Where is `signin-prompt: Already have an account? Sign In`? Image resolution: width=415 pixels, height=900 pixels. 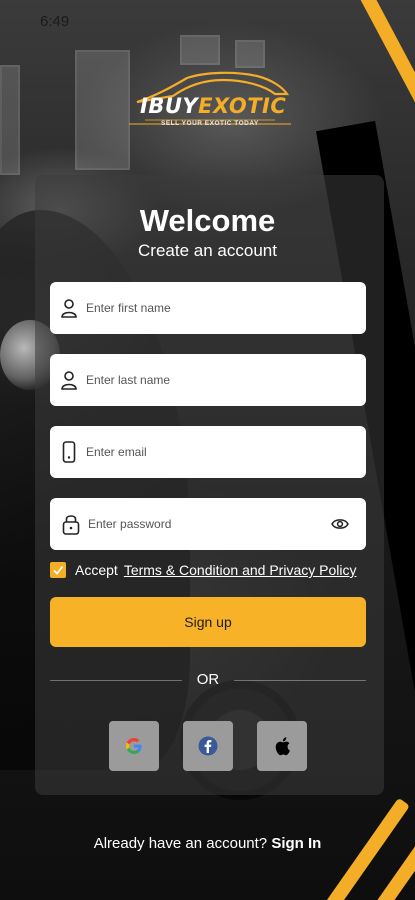 signin-prompt: Already have an account? Sign In is located at coordinates (207, 843).